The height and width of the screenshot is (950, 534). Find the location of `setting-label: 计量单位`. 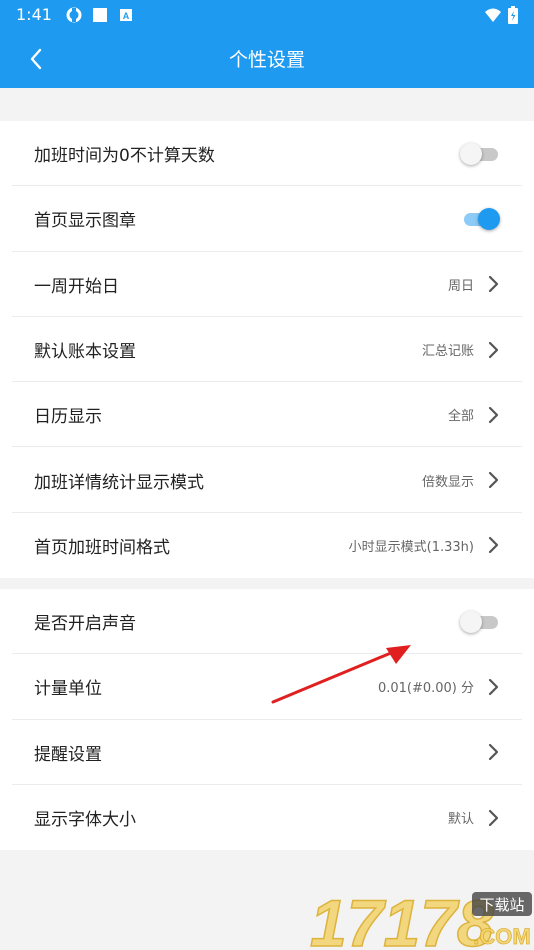

setting-label: 计量单位 is located at coordinates (68, 689).